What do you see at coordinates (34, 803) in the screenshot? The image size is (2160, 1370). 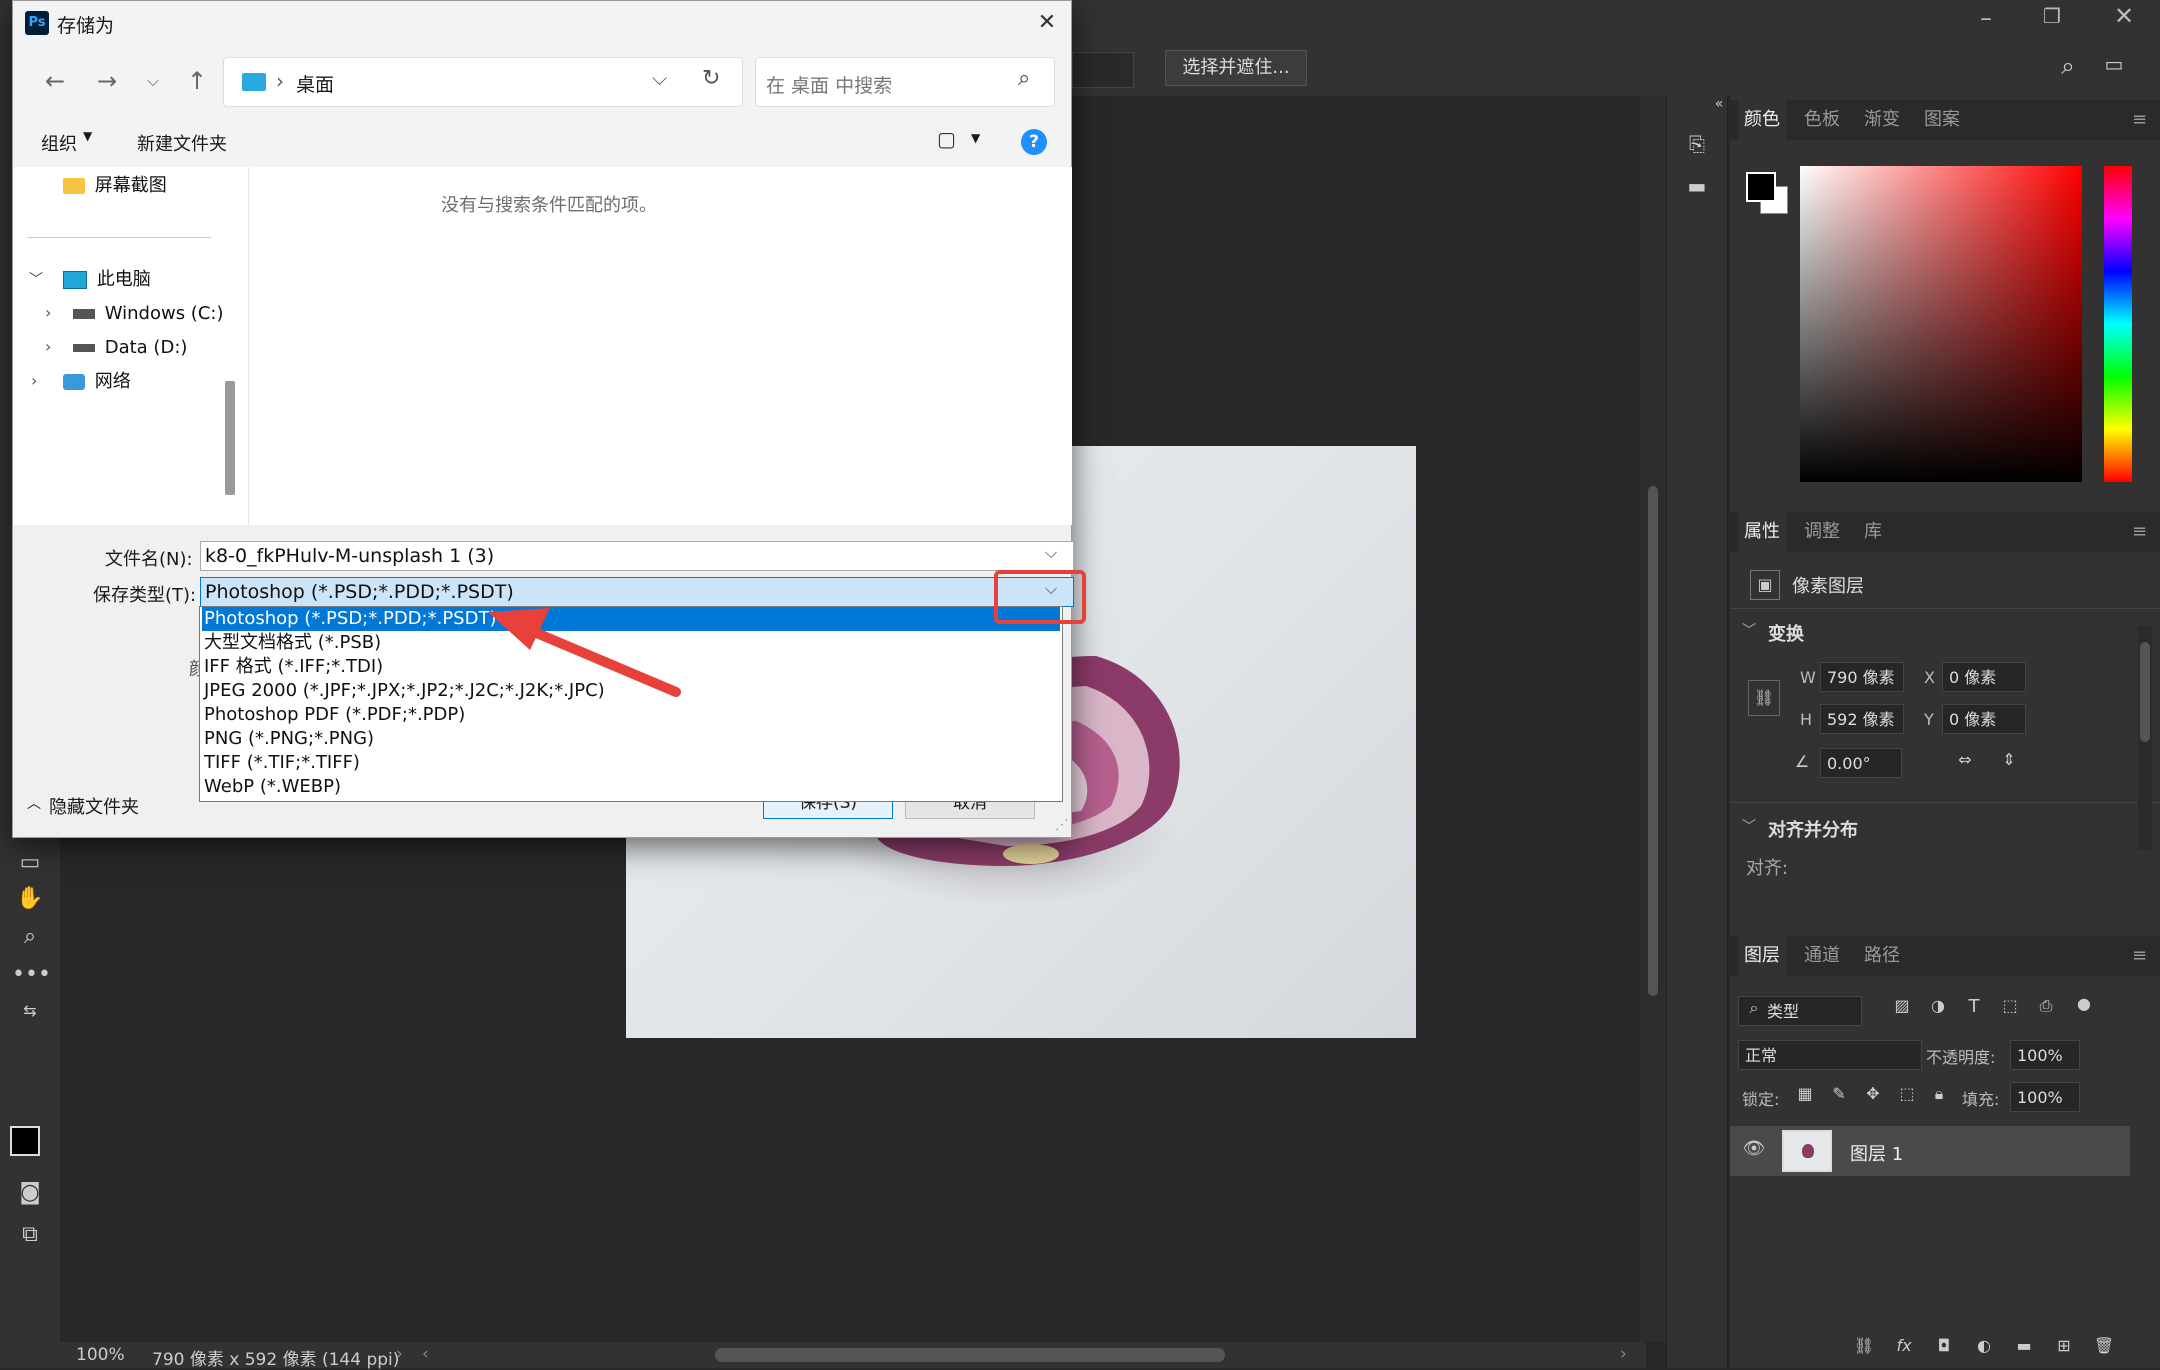 I see `chevron-up-icon: ︿` at bounding box center [34, 803].